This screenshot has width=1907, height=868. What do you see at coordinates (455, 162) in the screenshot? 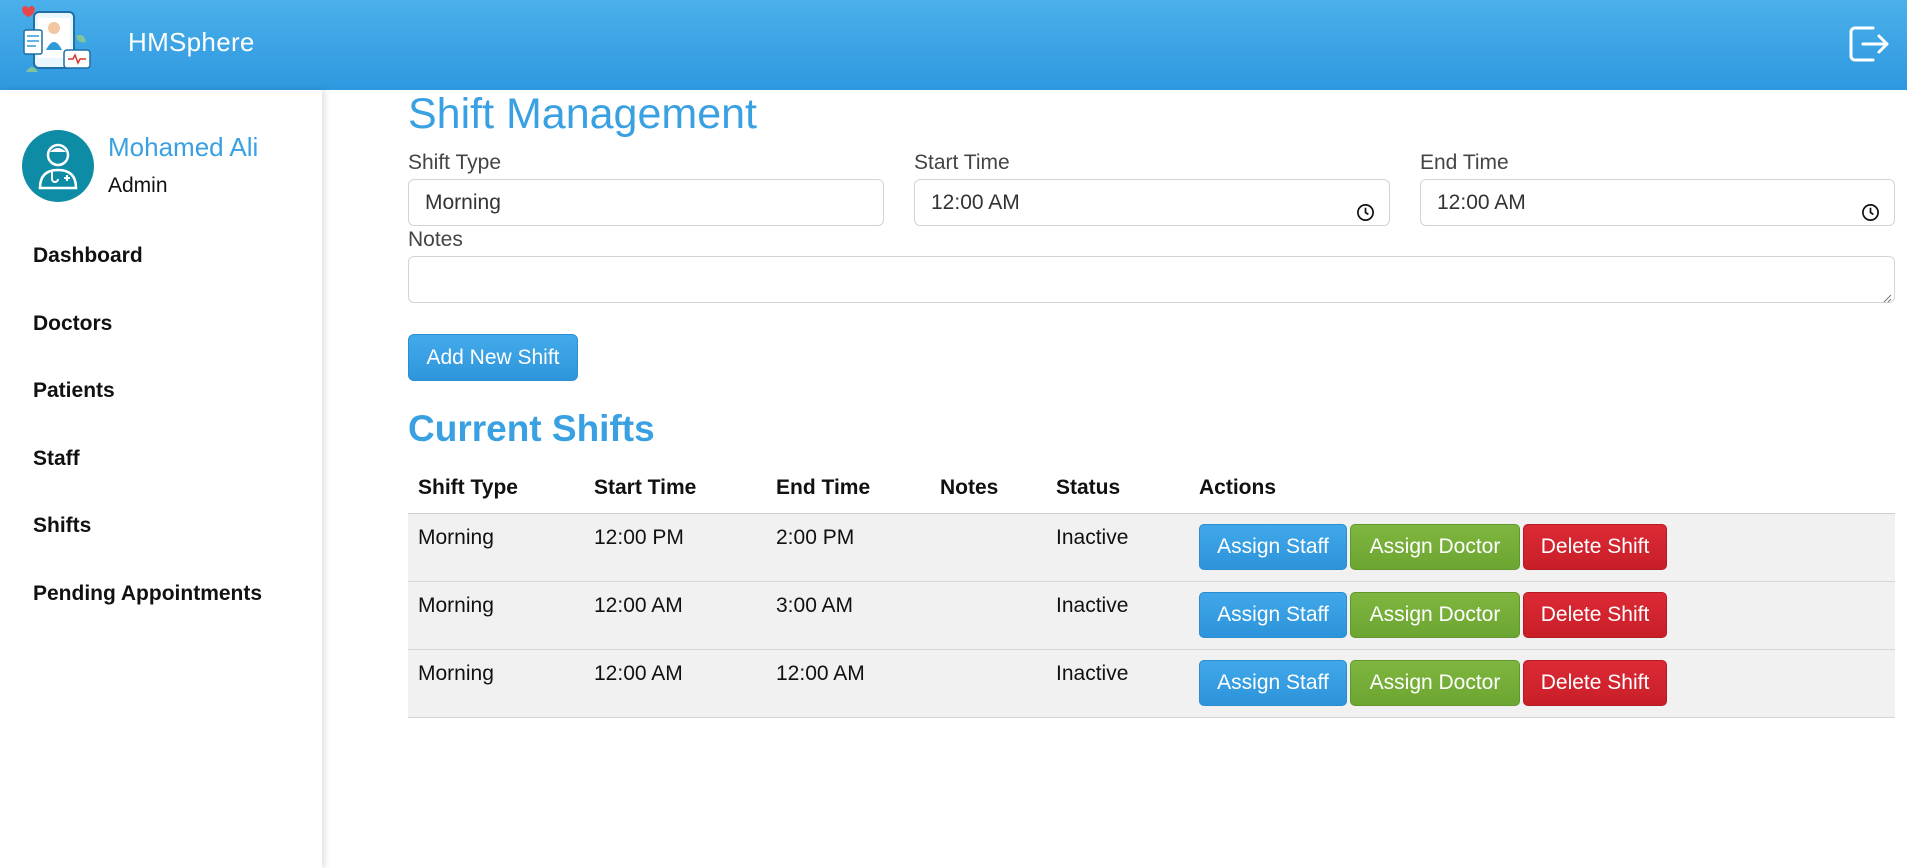
I see `shift-type-label: Shift Type` at bounding box center [455, 162].